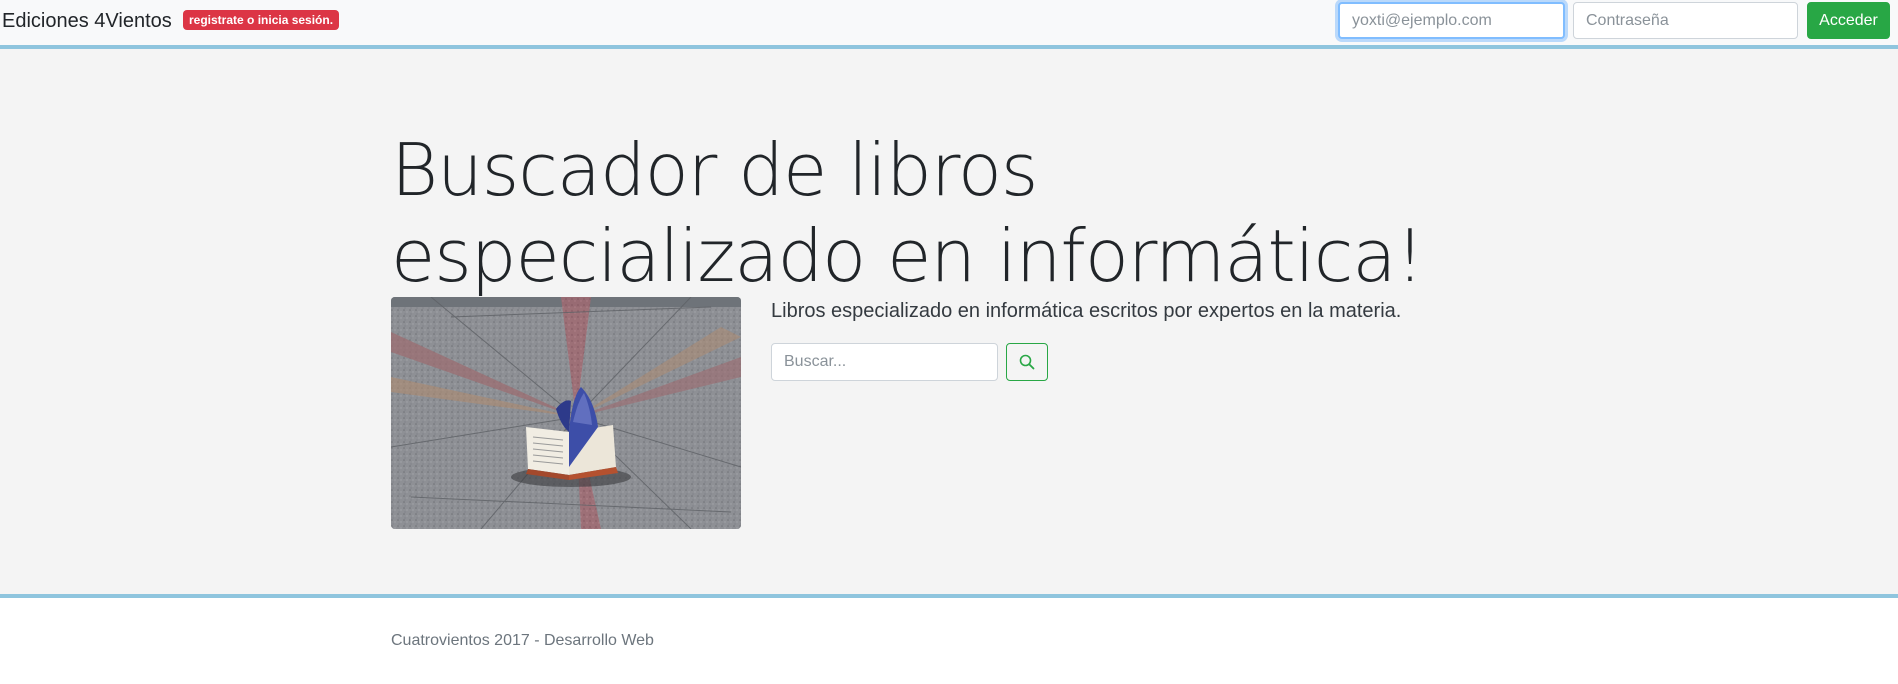  I want to click on search-icon, so click(1027, 362).